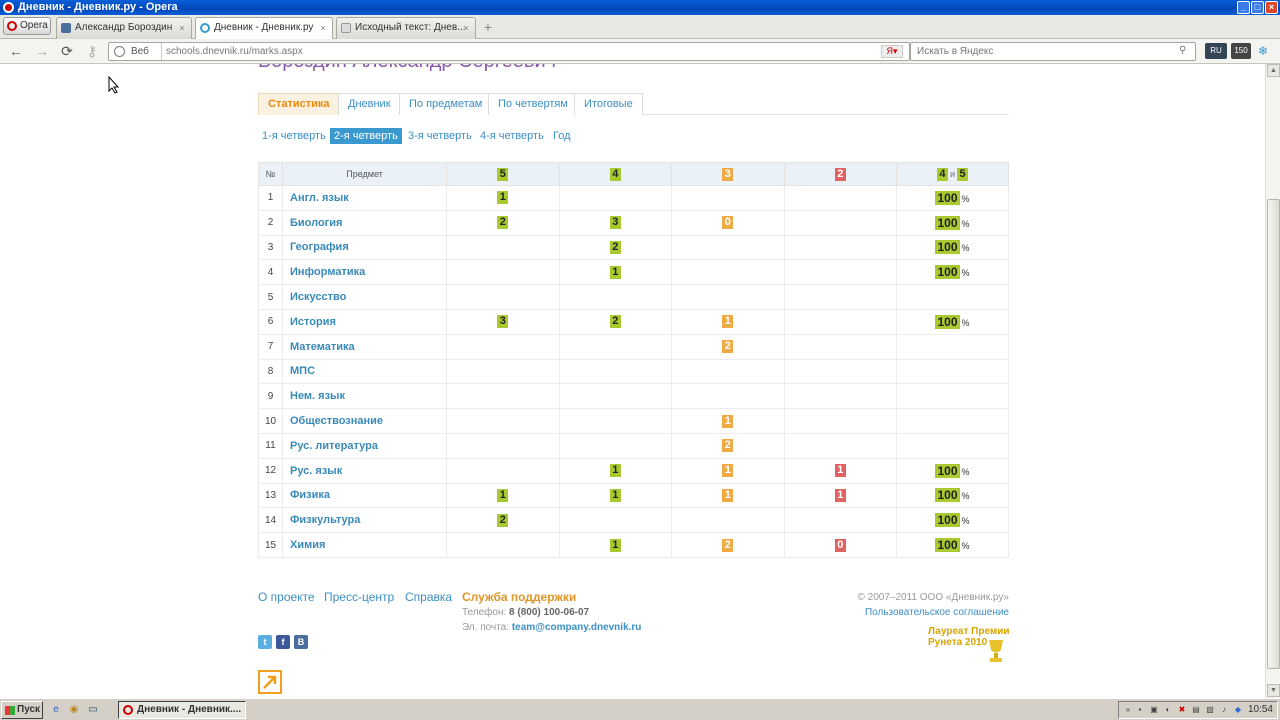 The width and height of the screenshot is (1280, 720). What do you see at coordinates (299, 104) in the screenshot?
I see `tab-statistics: Статистика` at bounding box center [299, 104].